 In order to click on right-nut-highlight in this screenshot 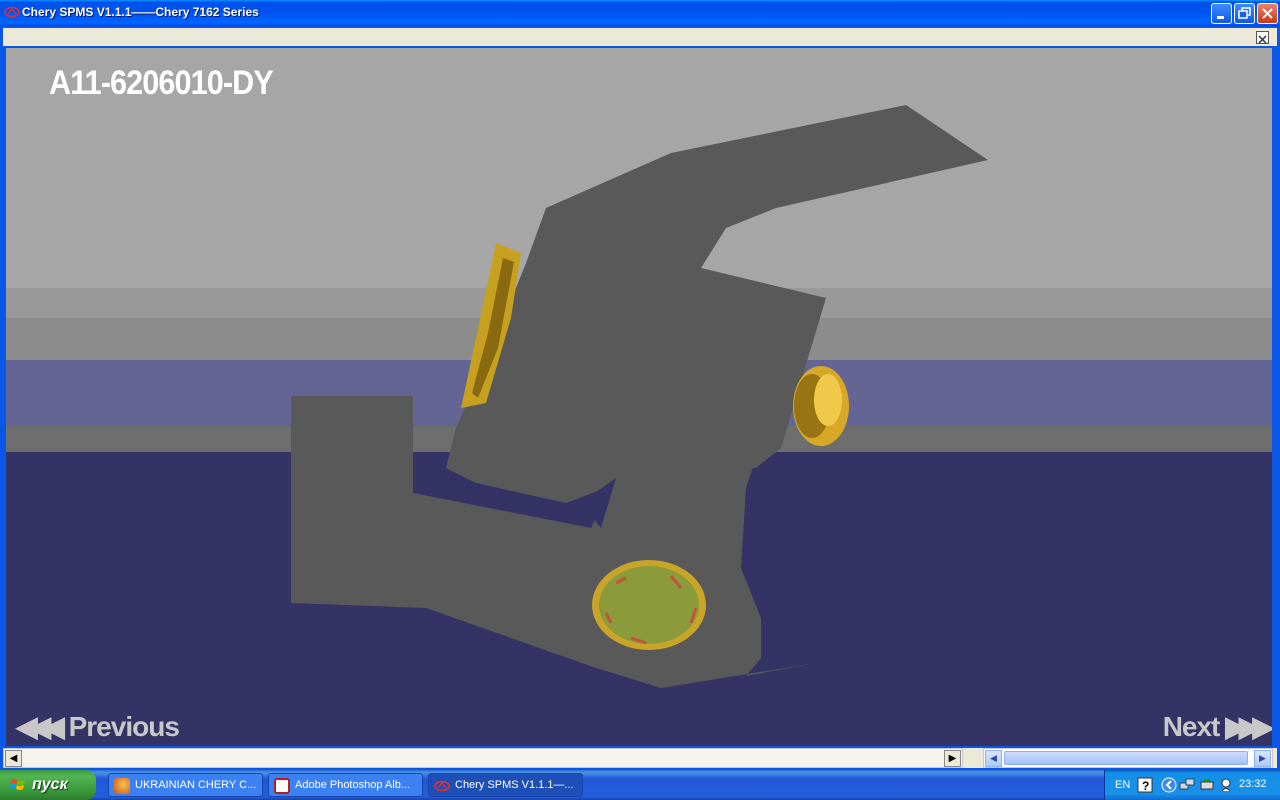, I will do `click(828, 400)`.